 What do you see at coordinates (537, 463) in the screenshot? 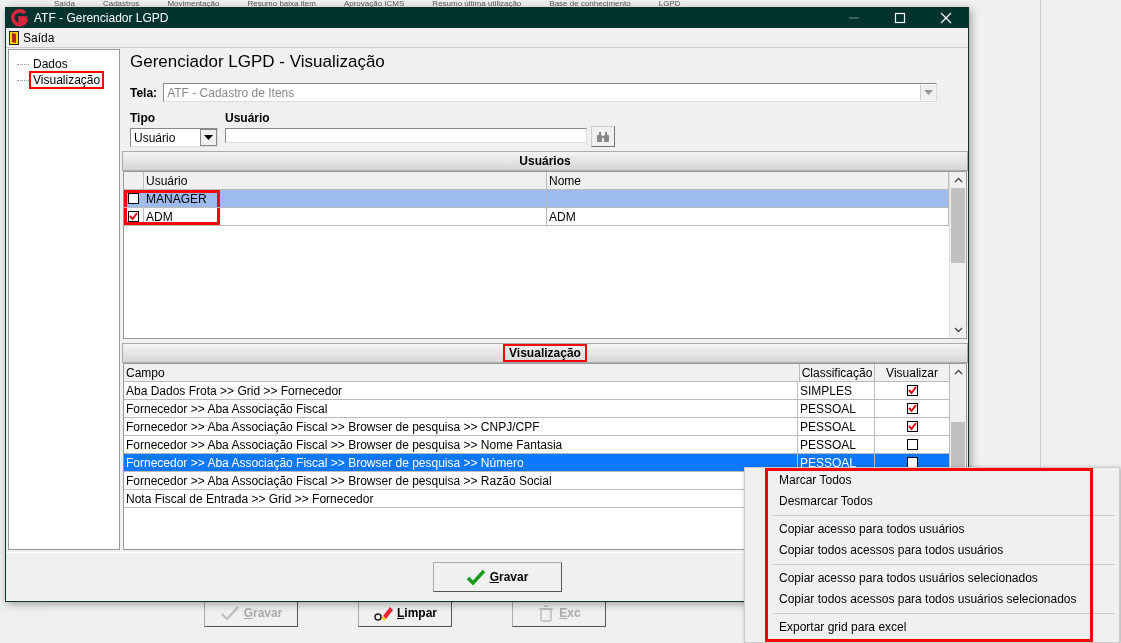
I see `table-row: Fornecedor >> Aba Associação Fiscal >> Browser de pesquisa >> Número PESSOAL` at bounding box center [537, 463].